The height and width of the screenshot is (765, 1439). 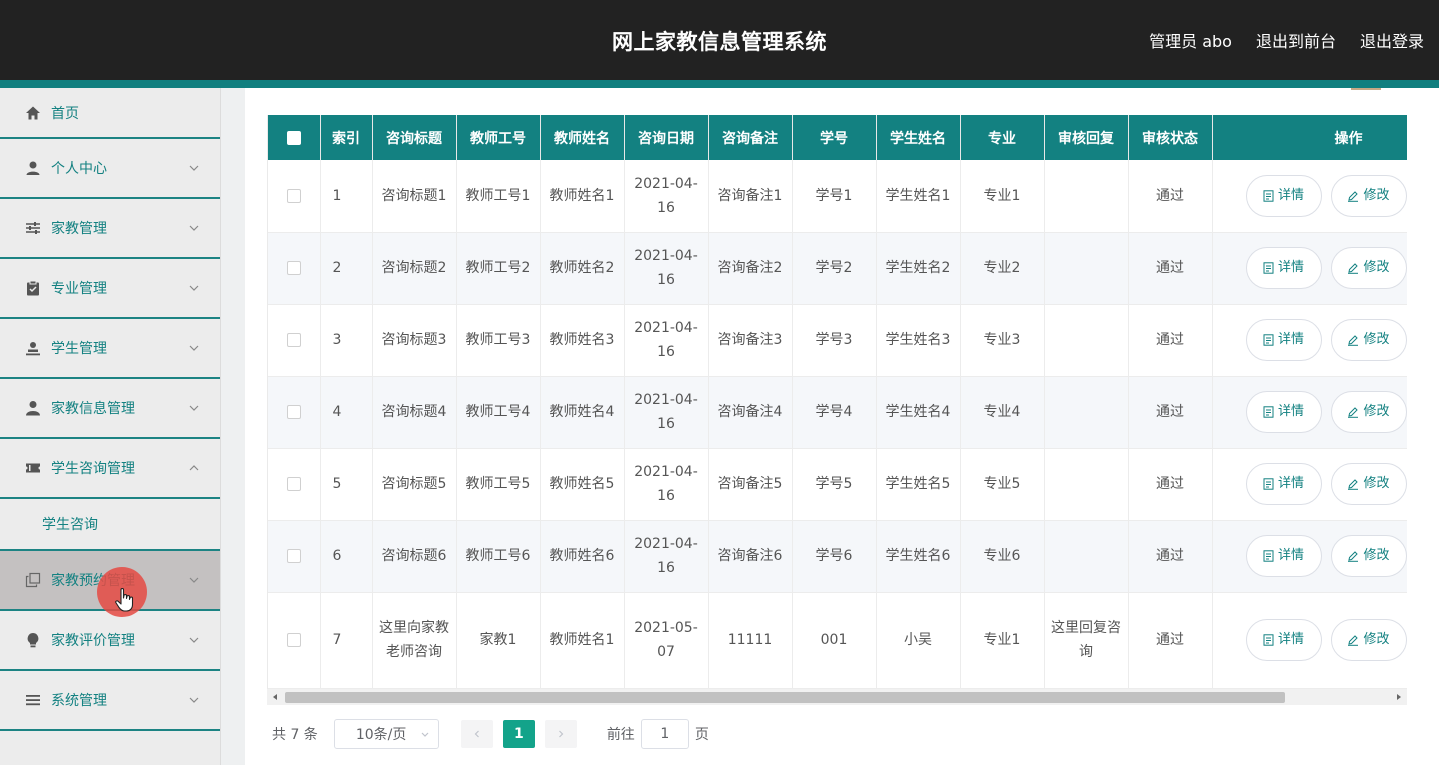 What do you see at coordinates (1086, 484) in the screenshot?
I see `cell-reply` at bounding box center [1086, 484].